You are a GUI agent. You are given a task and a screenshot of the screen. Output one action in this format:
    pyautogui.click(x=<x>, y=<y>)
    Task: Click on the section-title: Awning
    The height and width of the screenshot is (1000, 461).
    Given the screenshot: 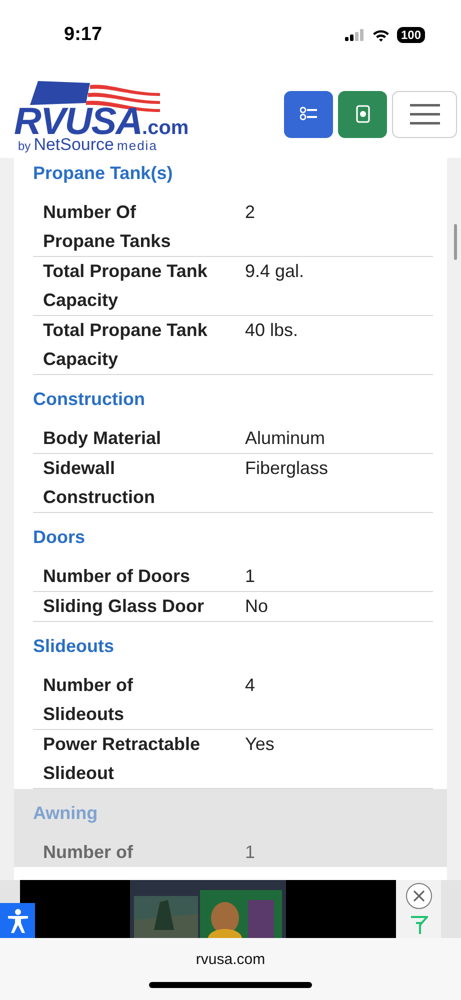 What is the action you would take?
    pyautogui.click(x=66, y=813)
    